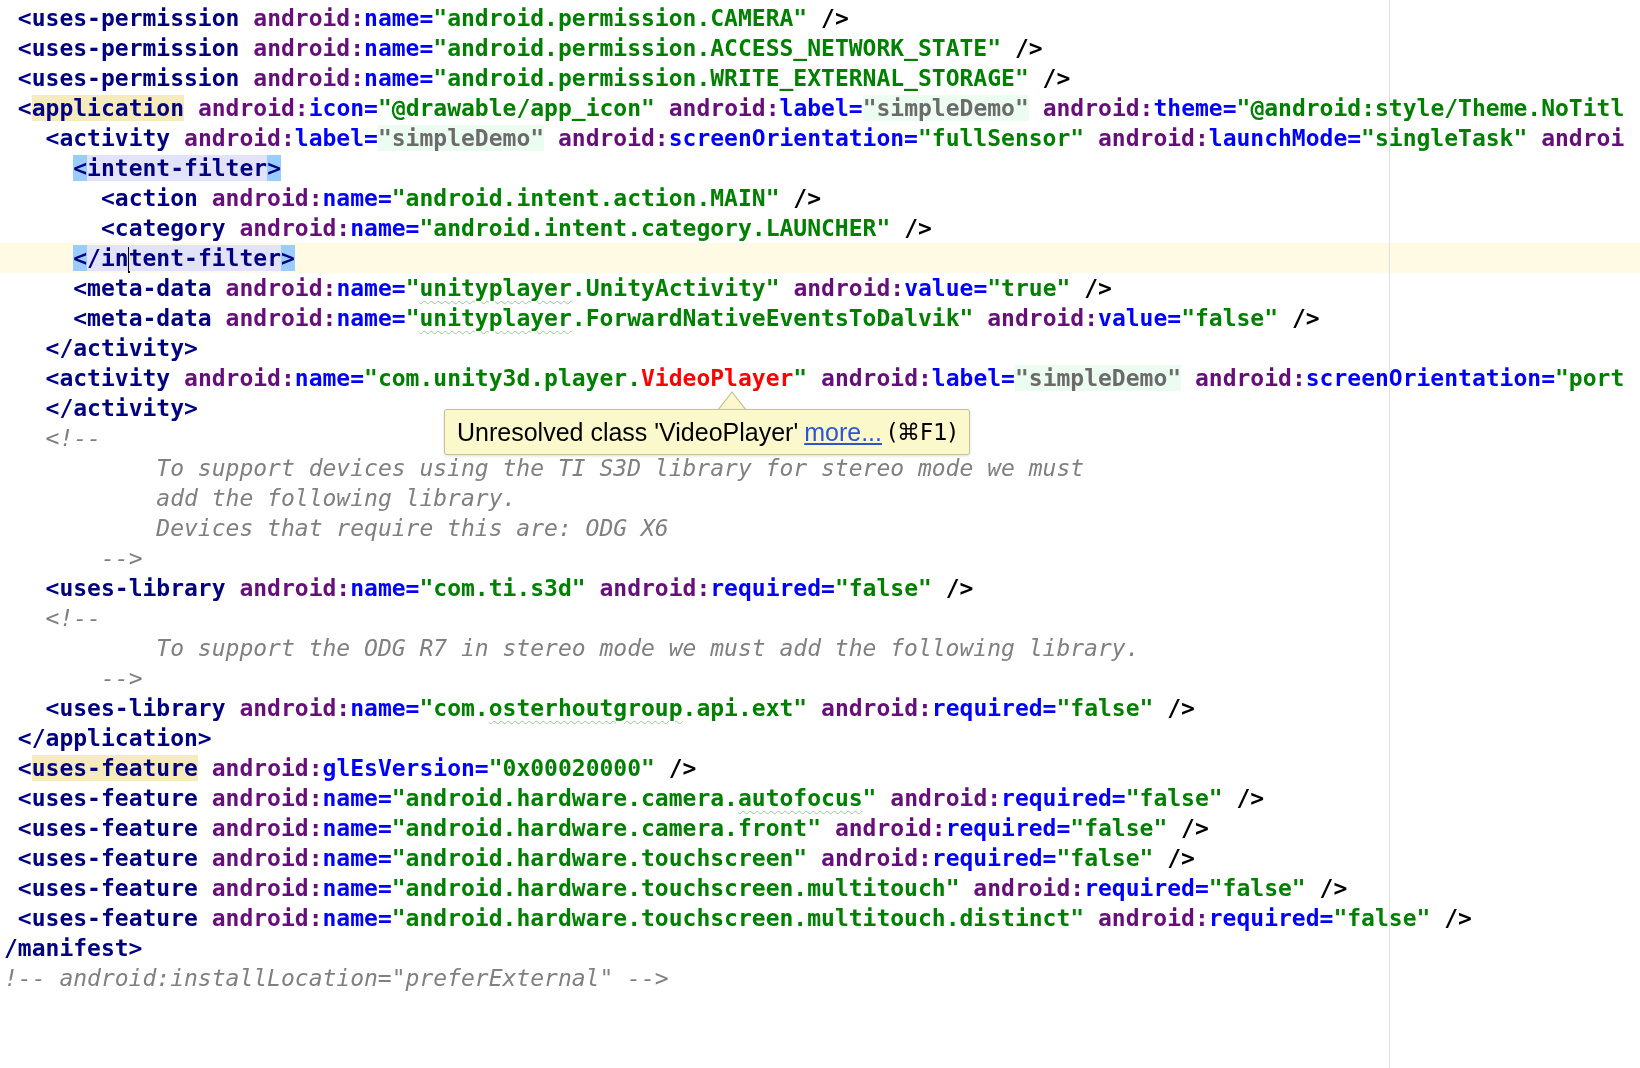  I want to click on code-line: <uses-library android:name="com.ti.s3d" android:required="false" />, so click(509, 588).